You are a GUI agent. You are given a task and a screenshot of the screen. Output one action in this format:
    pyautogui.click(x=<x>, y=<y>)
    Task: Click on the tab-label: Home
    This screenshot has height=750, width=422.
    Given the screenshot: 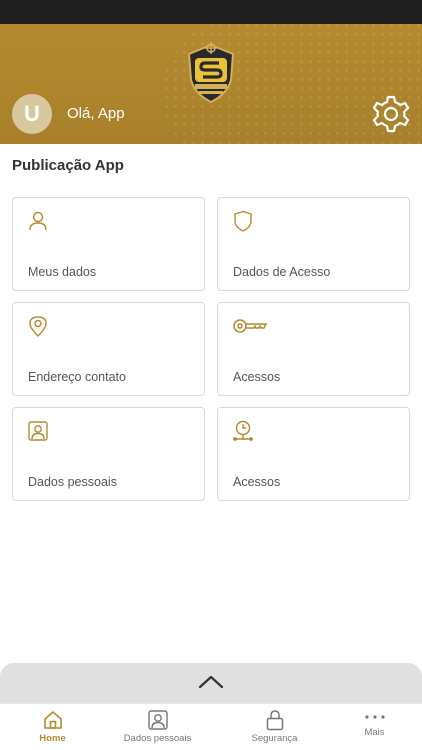 What is the action you would take?
    pyautogui.click(x=52, y=738)
    